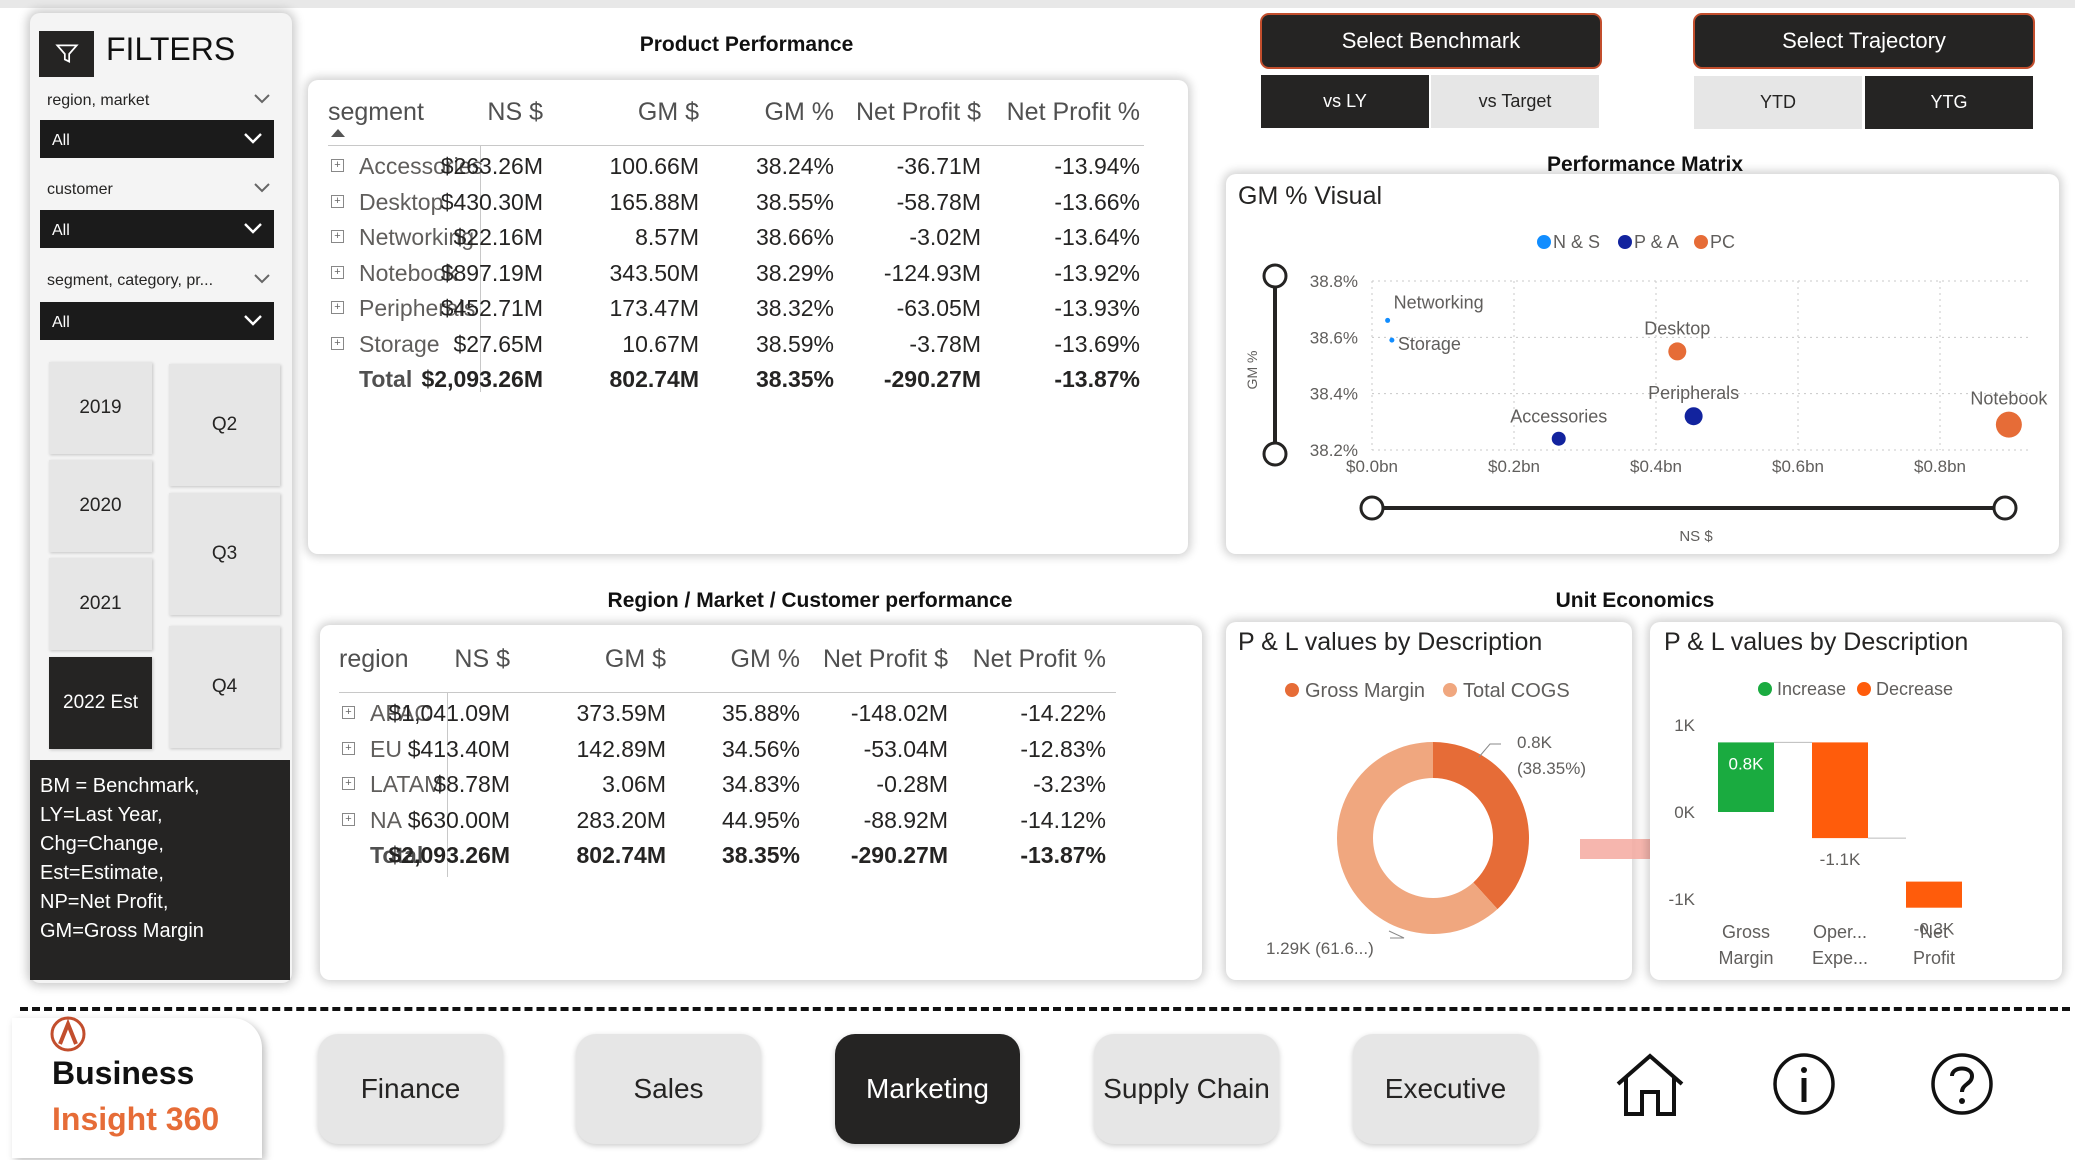 Image resolution: width=2075 pixels, height=1160 pixels. I want to click on brand-line1: Business, so click(123, 1073).